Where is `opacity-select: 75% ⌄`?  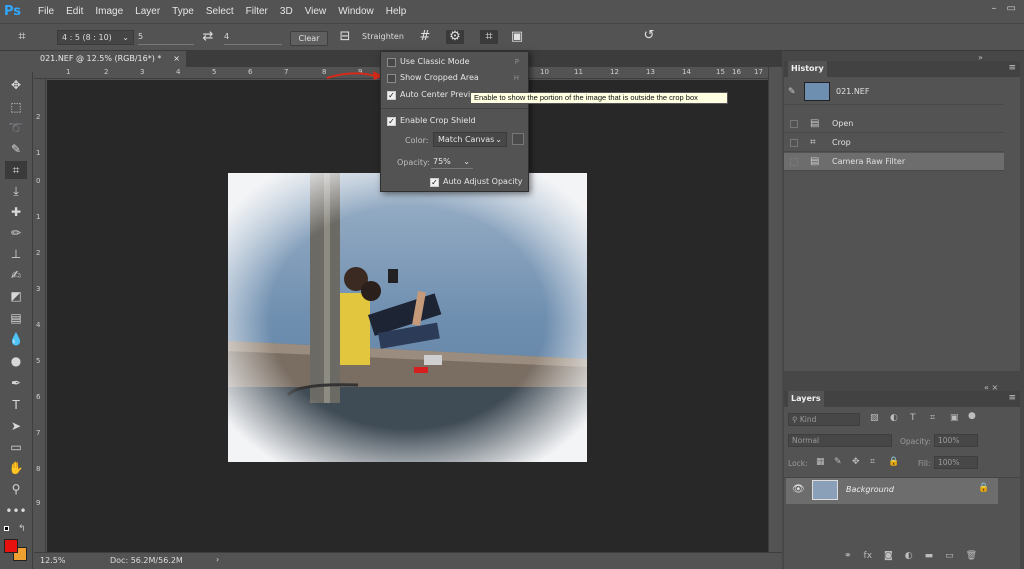
opacity-select: 75% ⌄ is located at coordinates (452, 162).